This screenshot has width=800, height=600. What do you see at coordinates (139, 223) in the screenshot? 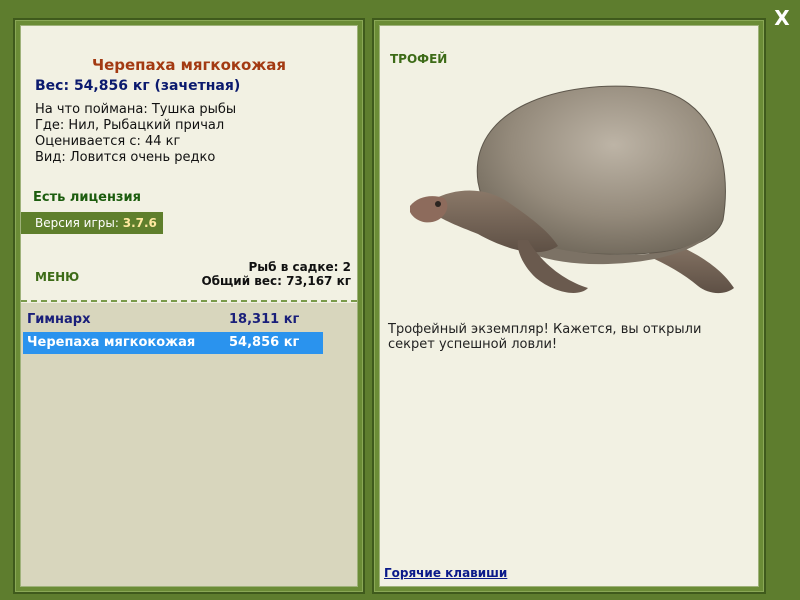
I see `version-value: 3.7.6` at bounding box center [139, 223].